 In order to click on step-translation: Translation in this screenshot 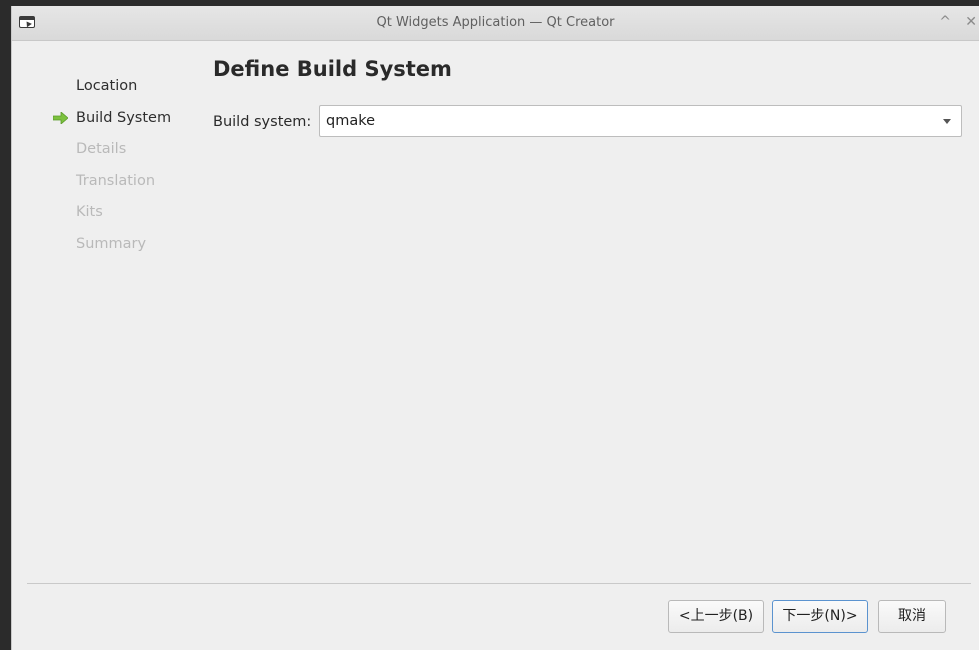, I will do `click(102, 189)`.